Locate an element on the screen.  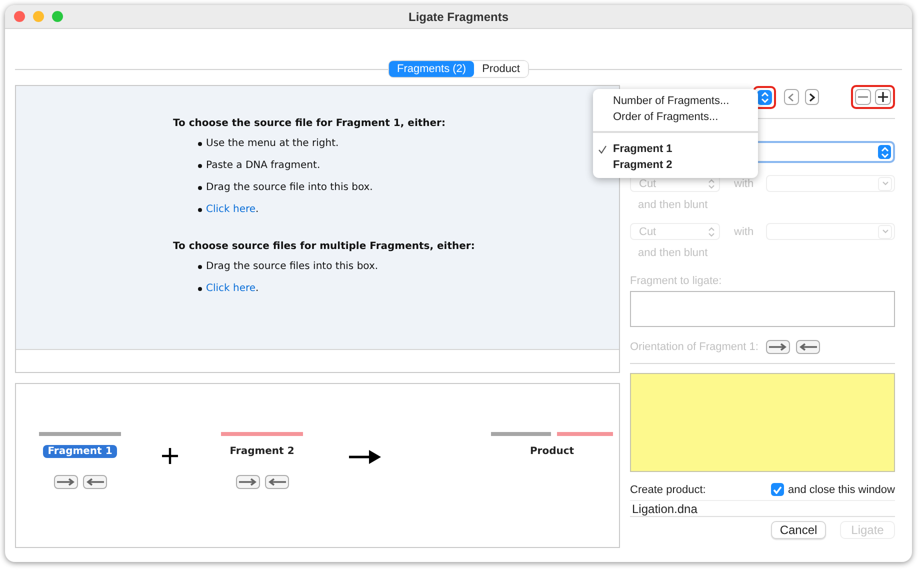
right-chevron-icon is located at coordinates (811, 97).